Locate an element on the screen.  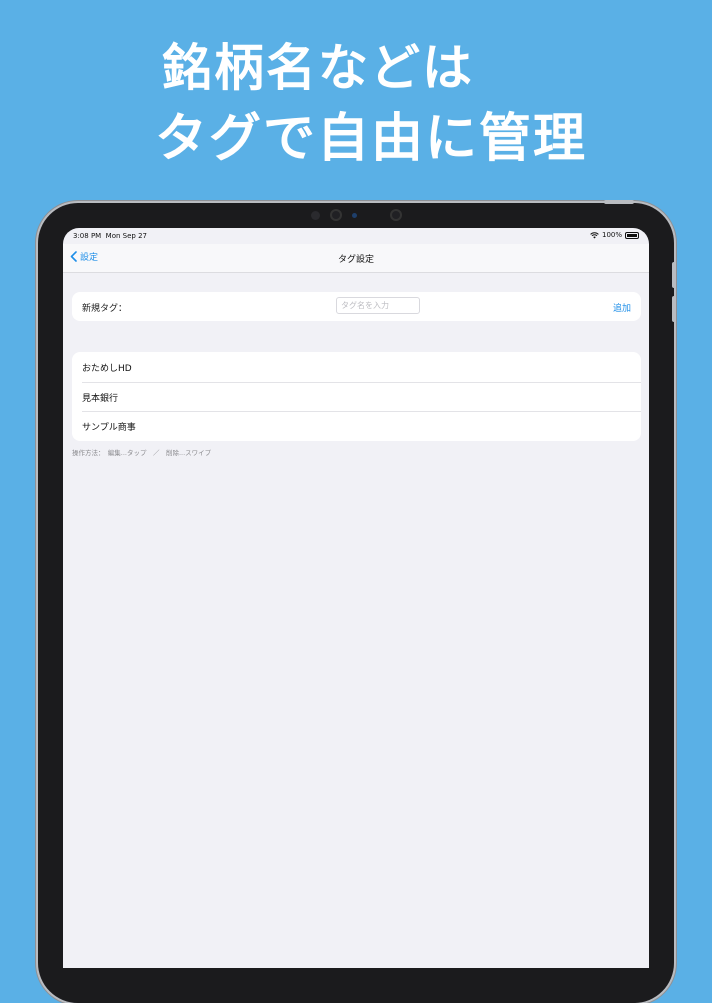
indicator-light is located at coordinates (354, 215).